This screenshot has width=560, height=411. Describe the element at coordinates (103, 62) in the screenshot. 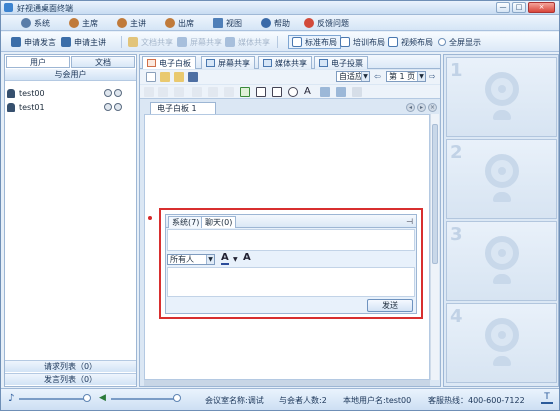

I see `tab-documents: 文档` at that location.